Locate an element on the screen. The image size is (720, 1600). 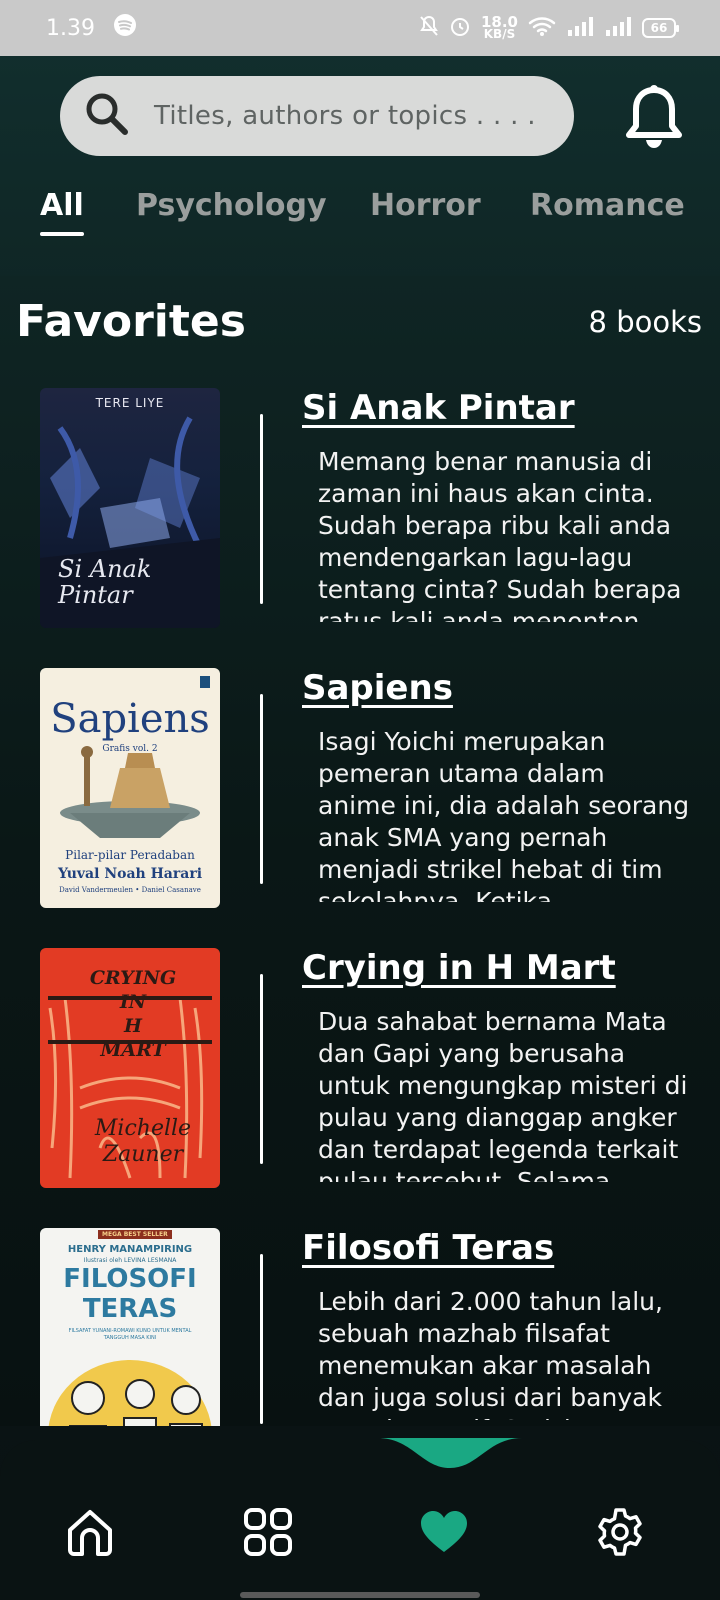
cover-badge: MEGA BEST SELLER is located at coordinates (135, 1234).